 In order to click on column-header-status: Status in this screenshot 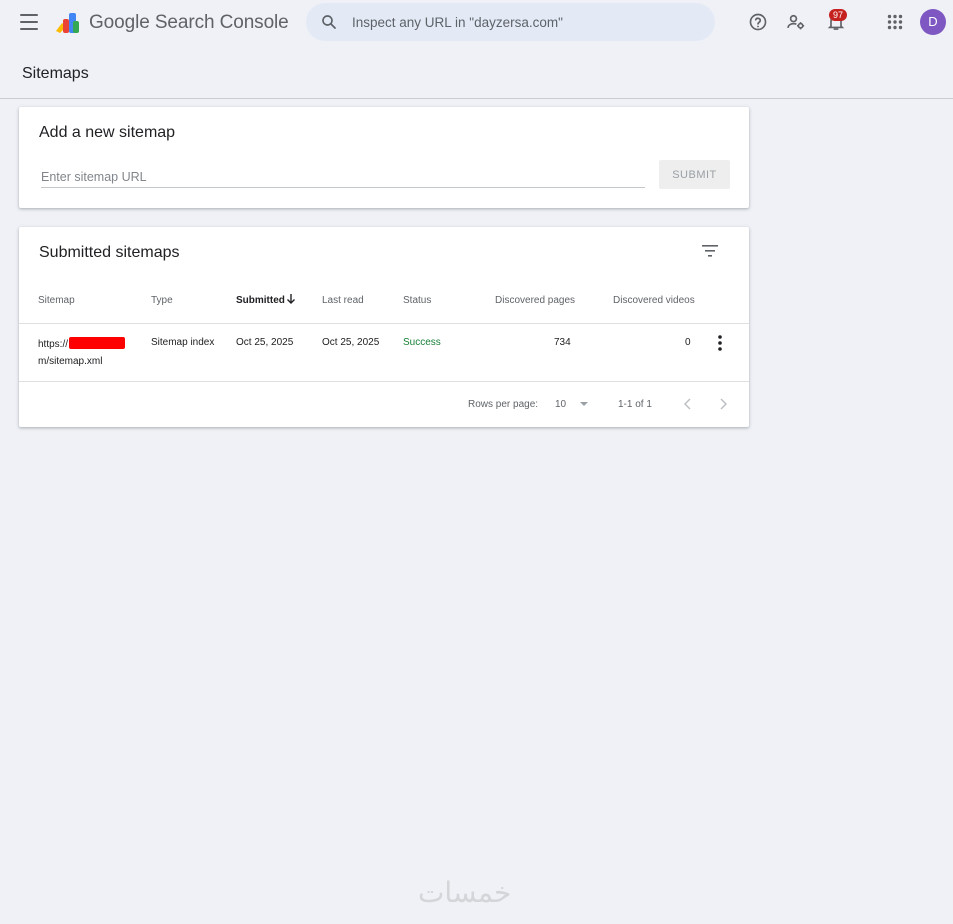, I will do `click(417, 300)`.